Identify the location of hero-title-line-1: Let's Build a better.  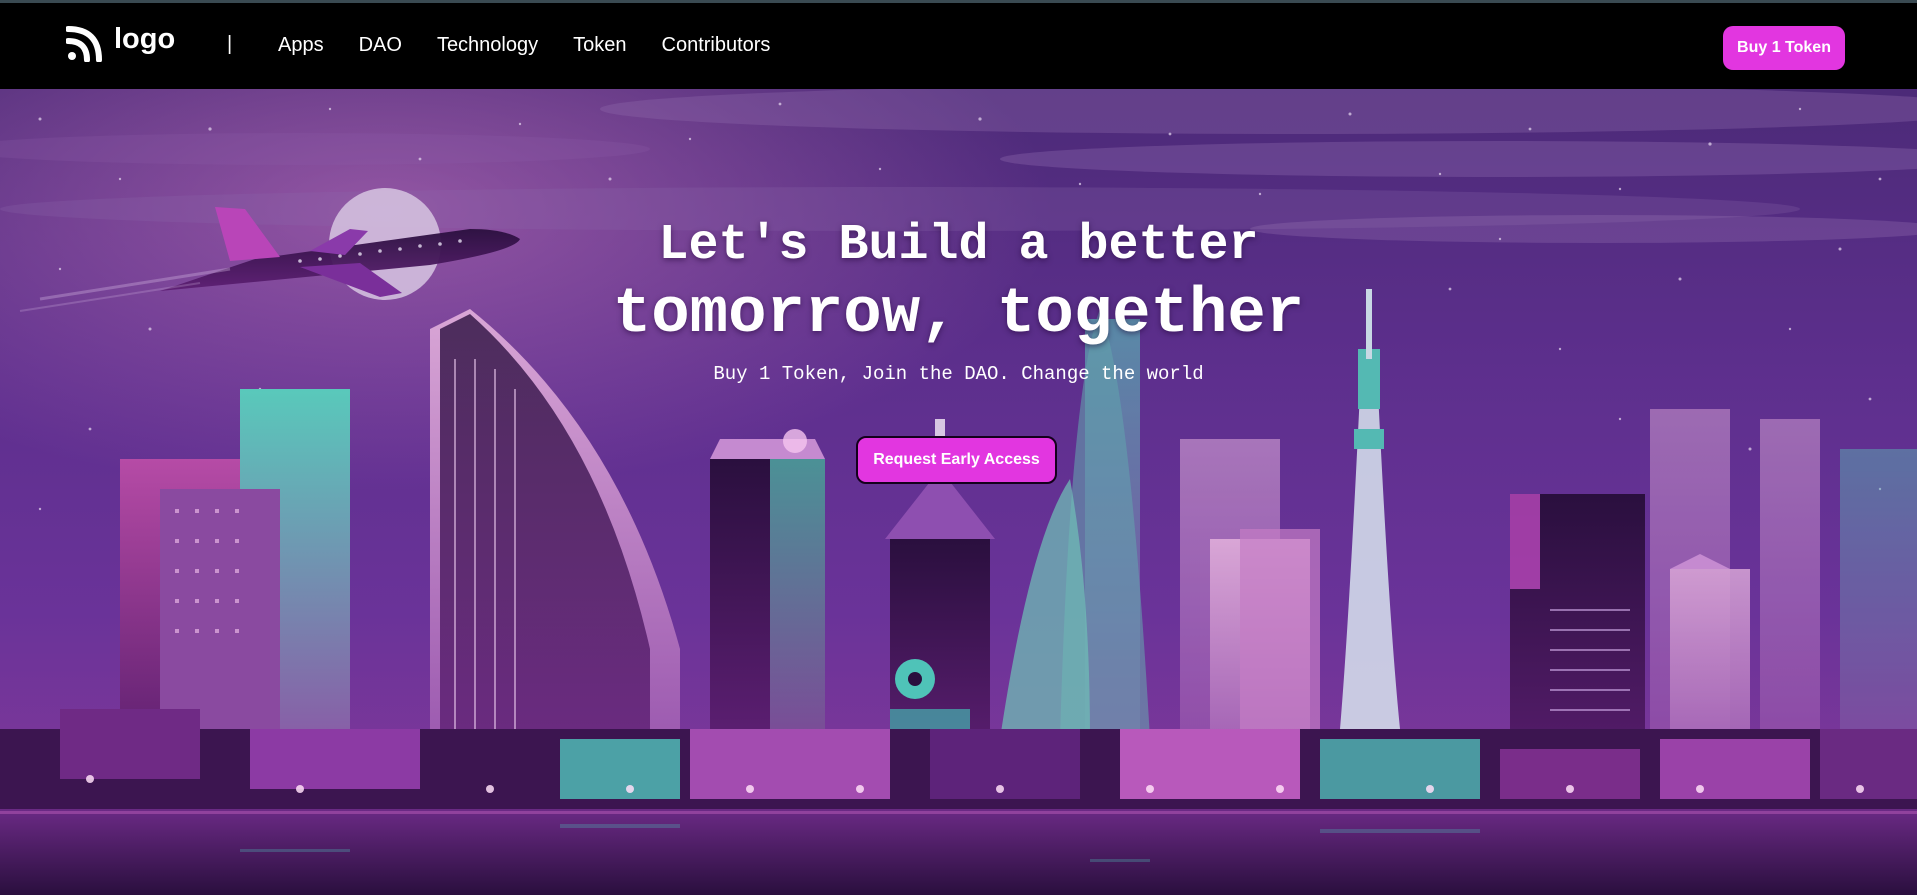
(958, 245).